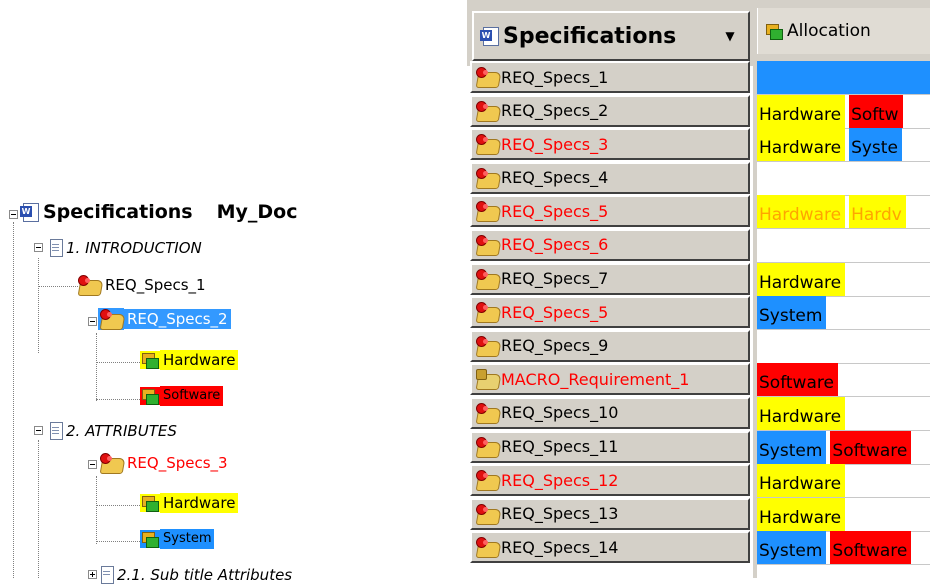  I want to click on row-header: REQ_Specs_2, so click(610, 110).